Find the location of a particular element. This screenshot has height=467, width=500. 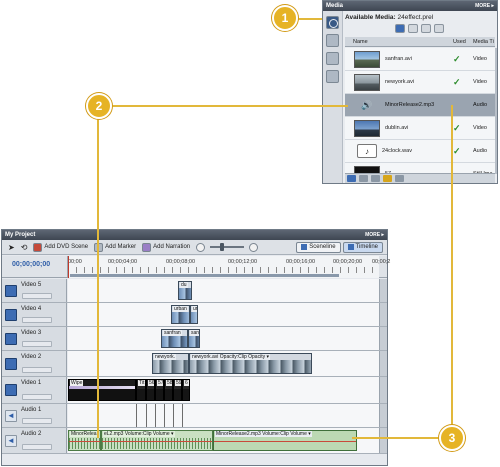

project-panel-title-bar: My Project MORE ▸ is located at coordinates (194, 235).